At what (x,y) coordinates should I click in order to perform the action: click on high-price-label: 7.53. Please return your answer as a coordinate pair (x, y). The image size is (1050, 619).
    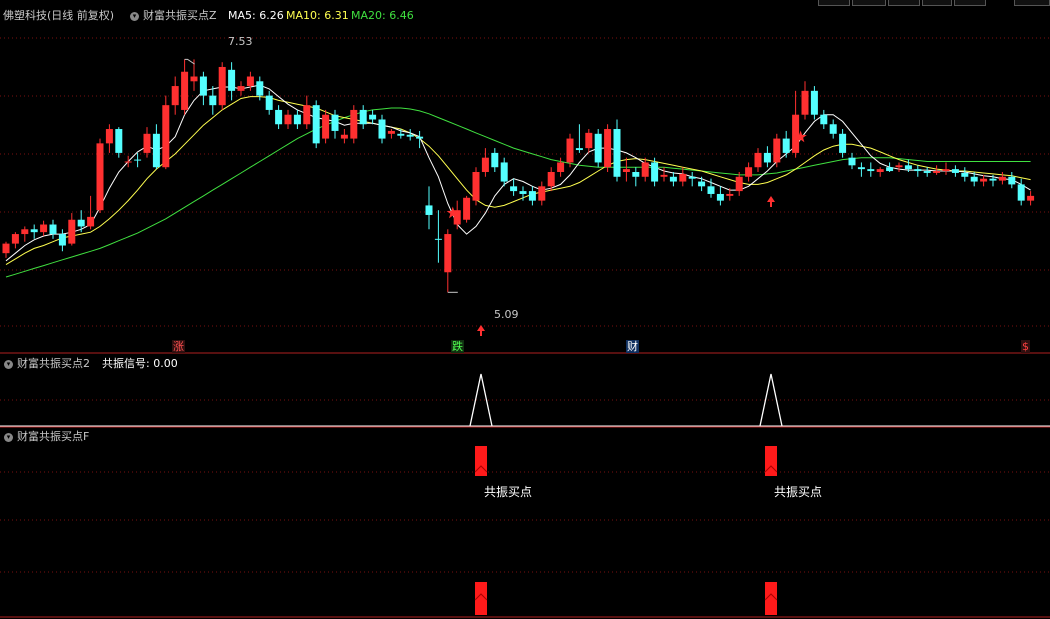
    Looking at the image, I should click on (240, 41).